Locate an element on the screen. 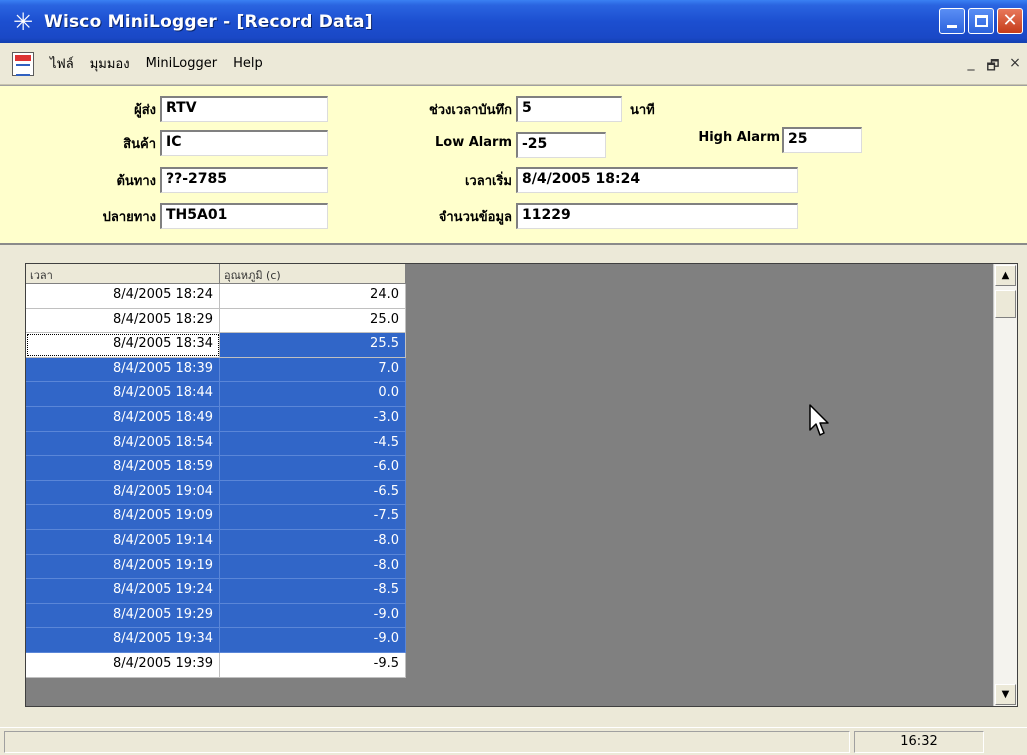  mdi-controls: _ 🗗 × is located at coordinates (993, 67).